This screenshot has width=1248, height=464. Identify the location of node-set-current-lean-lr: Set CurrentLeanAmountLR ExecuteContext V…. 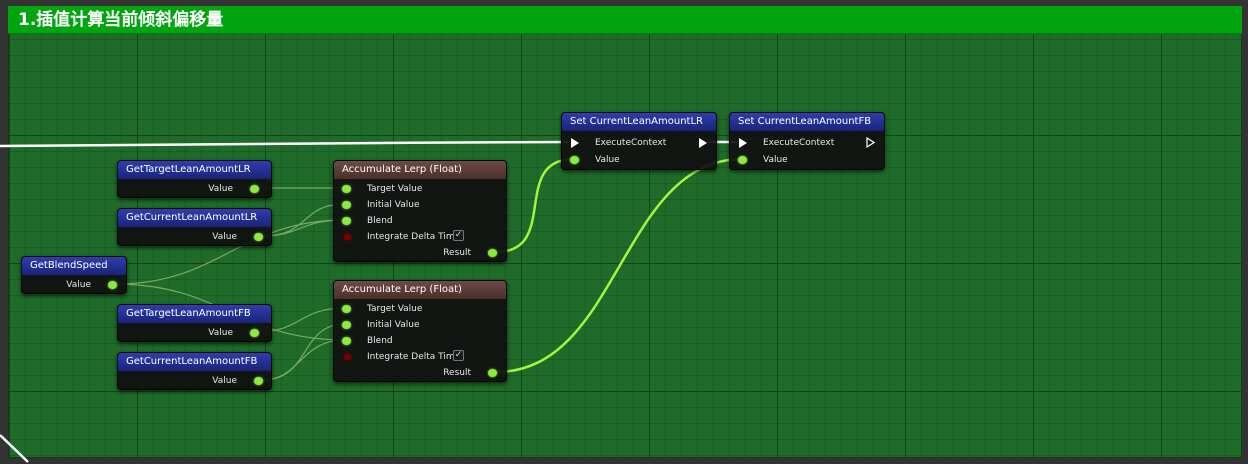
(639, 141).